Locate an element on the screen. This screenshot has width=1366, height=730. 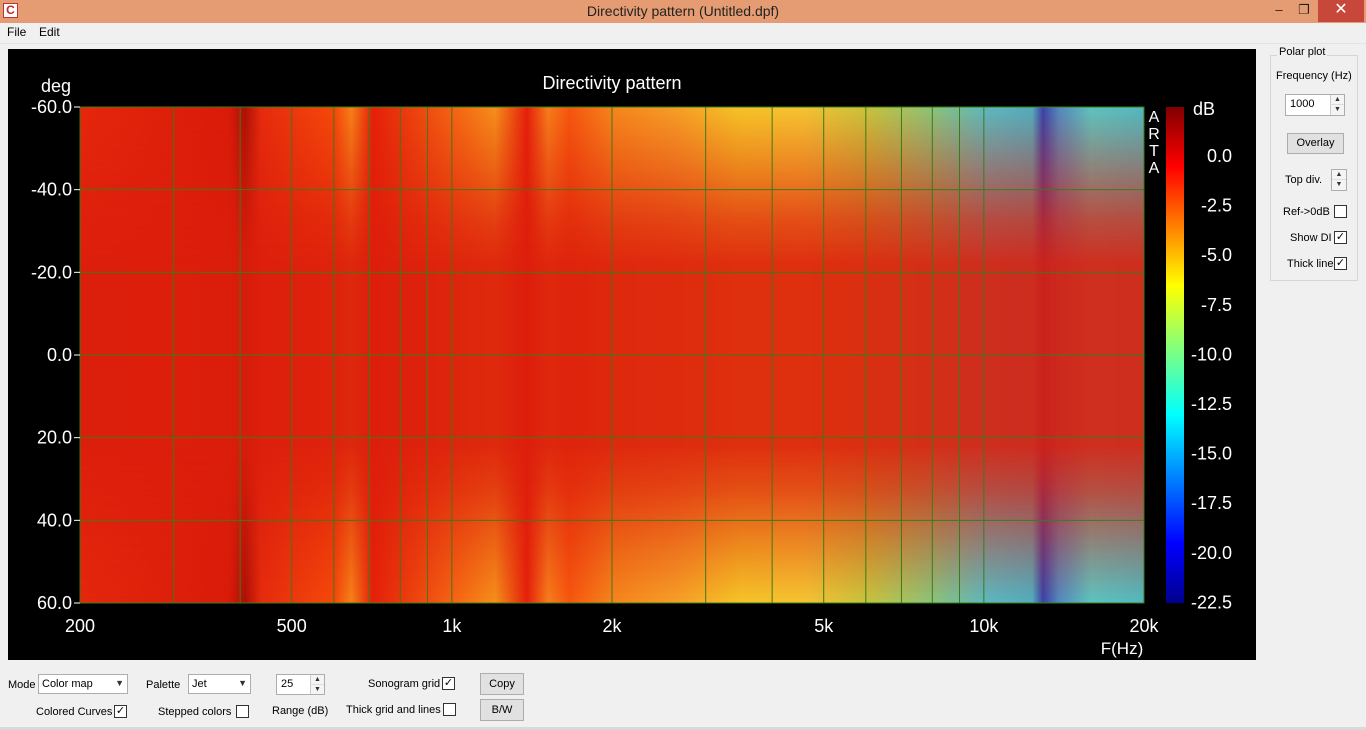
range-down-icon: ▼ is located at coordinates (317, 689).